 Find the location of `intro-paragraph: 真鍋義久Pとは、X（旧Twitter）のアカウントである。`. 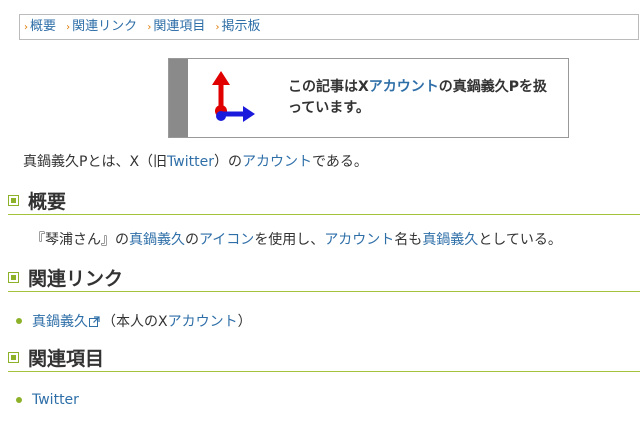

intro-paragraph: 真鍋義久Pとは、X（旧Twitter）のアカウントである。 is located at coordinates (195, 162).